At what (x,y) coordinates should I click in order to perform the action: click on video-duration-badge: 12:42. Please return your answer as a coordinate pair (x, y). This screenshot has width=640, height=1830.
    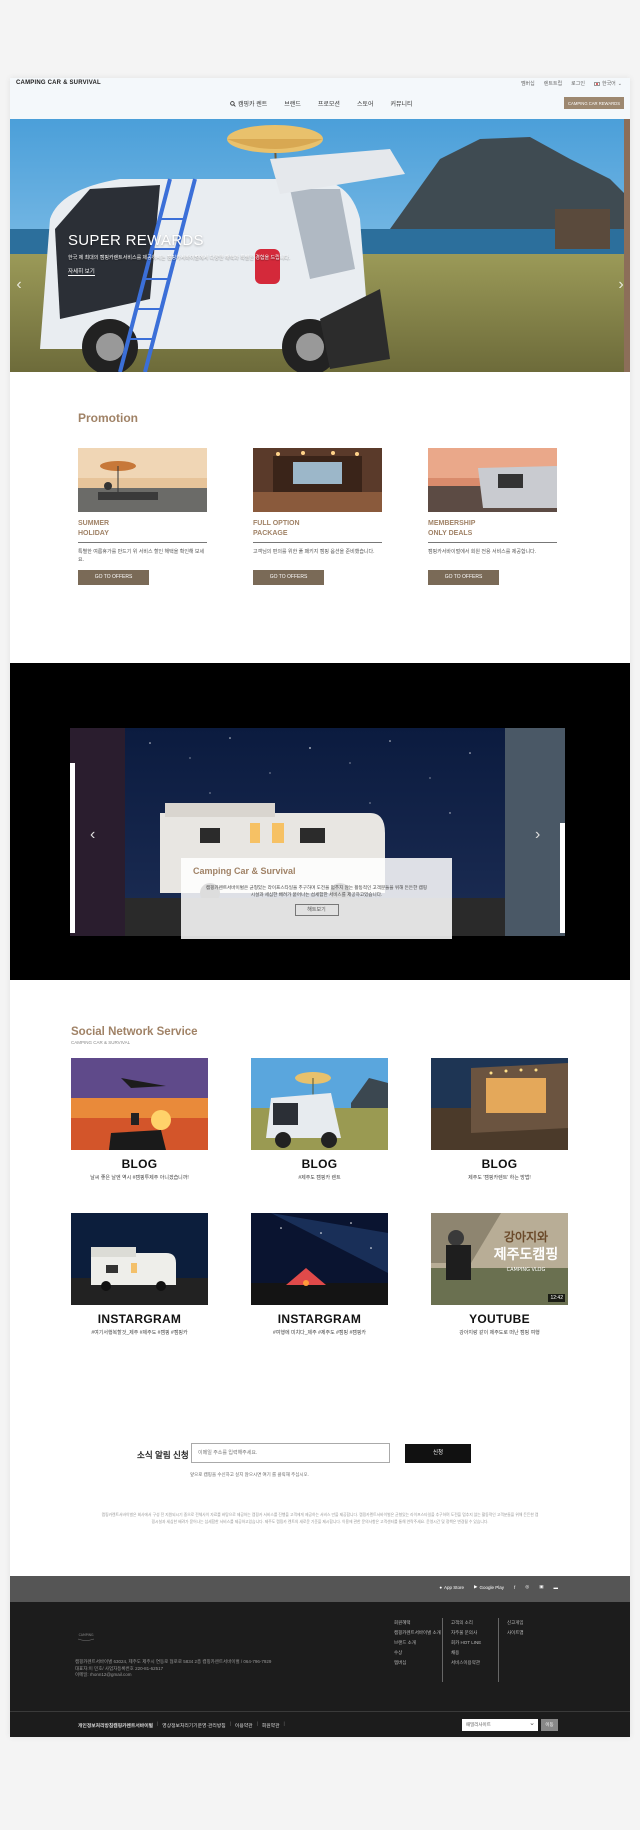
    Looking at the image, I should click on (556, 1298).